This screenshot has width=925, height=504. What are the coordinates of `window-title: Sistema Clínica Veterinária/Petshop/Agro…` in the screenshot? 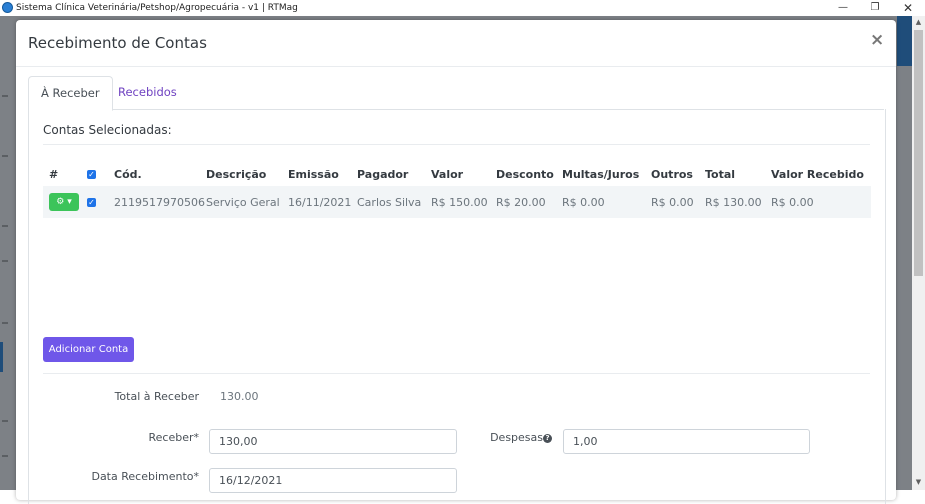 It's located at (157, 8).